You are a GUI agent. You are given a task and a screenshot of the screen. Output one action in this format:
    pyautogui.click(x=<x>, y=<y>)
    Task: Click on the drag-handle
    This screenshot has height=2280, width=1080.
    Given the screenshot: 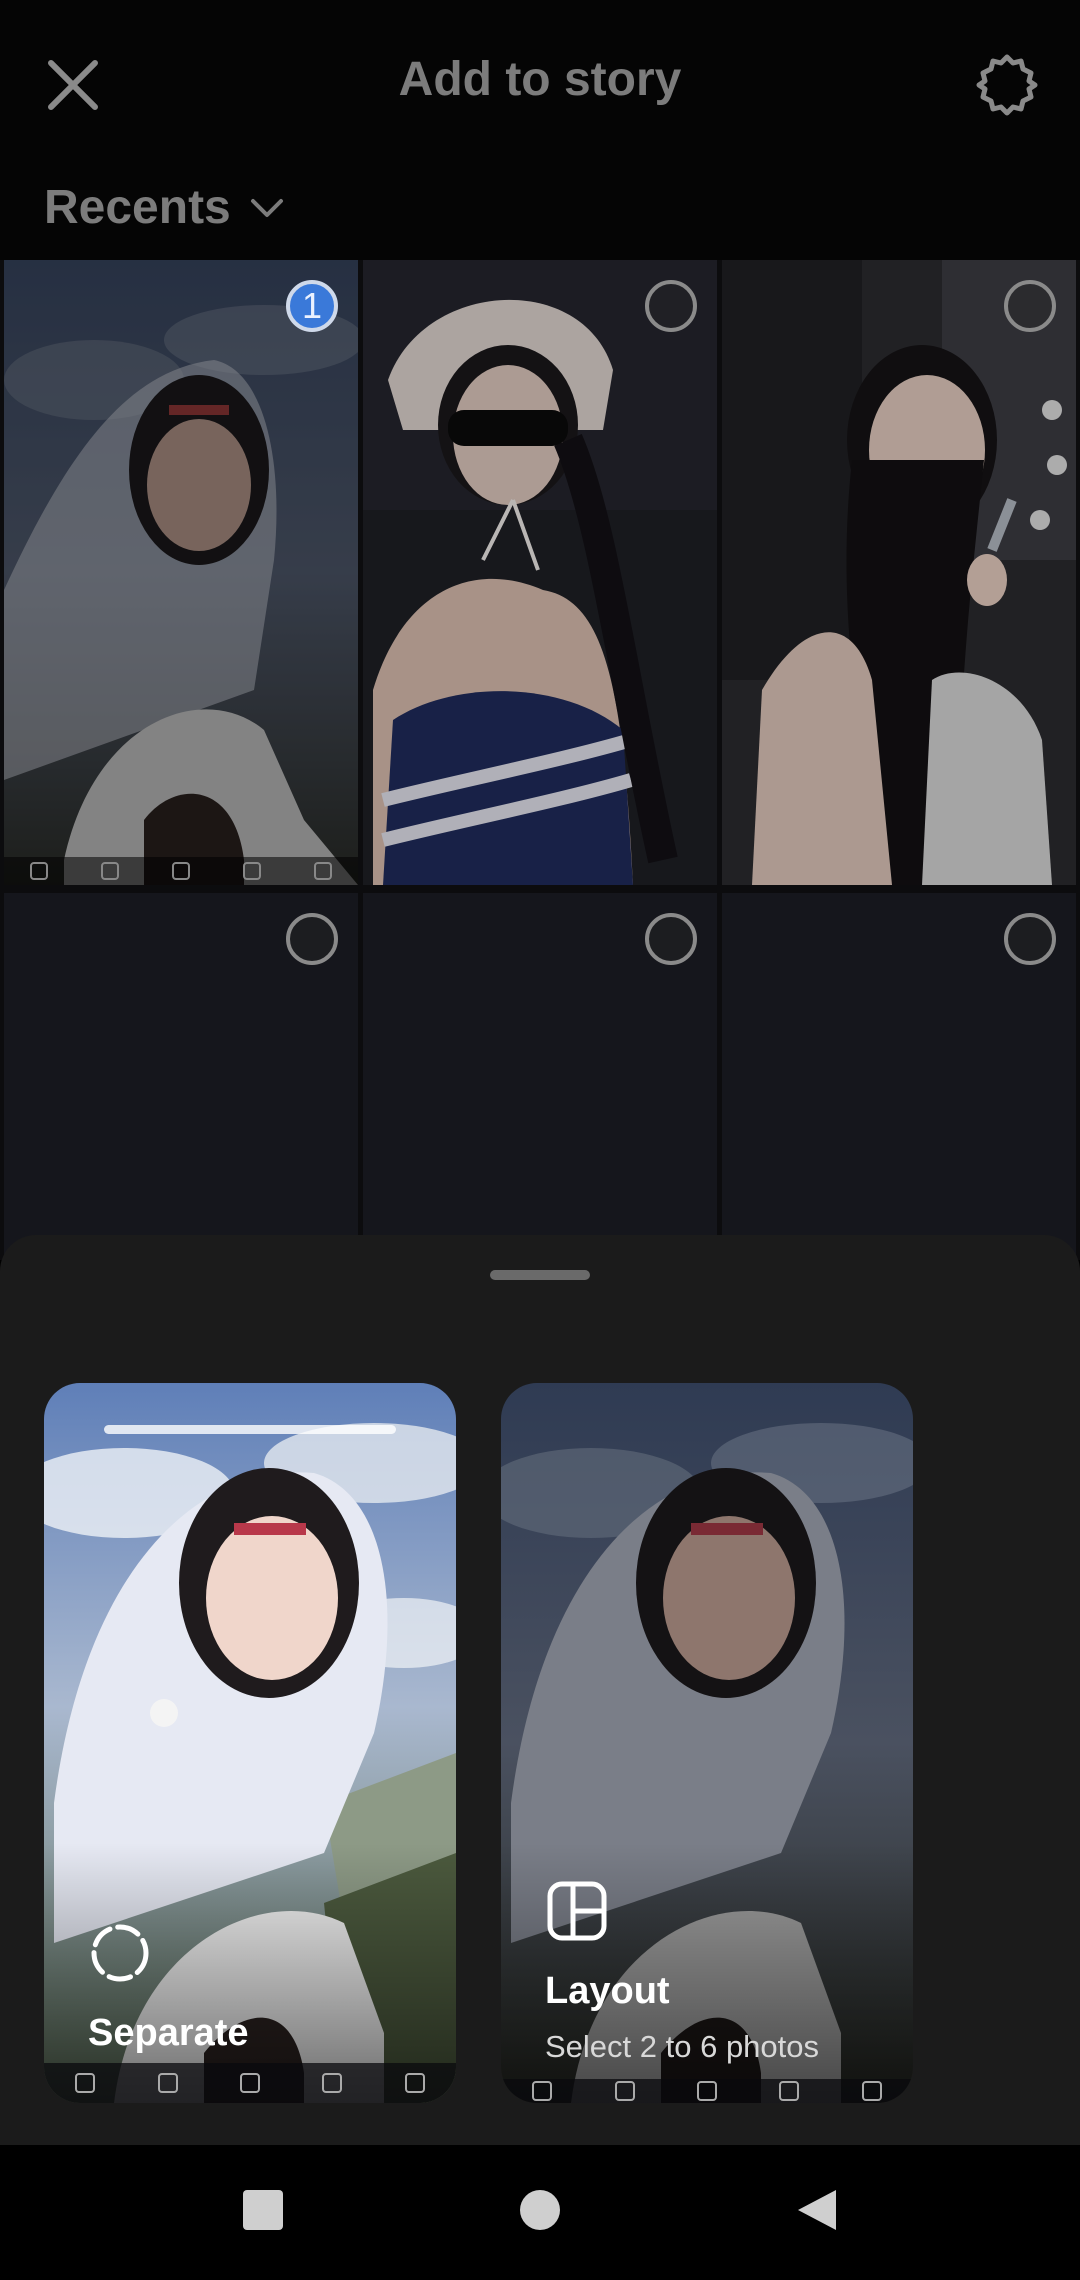 What is the action you would take?
    pyautogui.click(x=540, y=1275)
    